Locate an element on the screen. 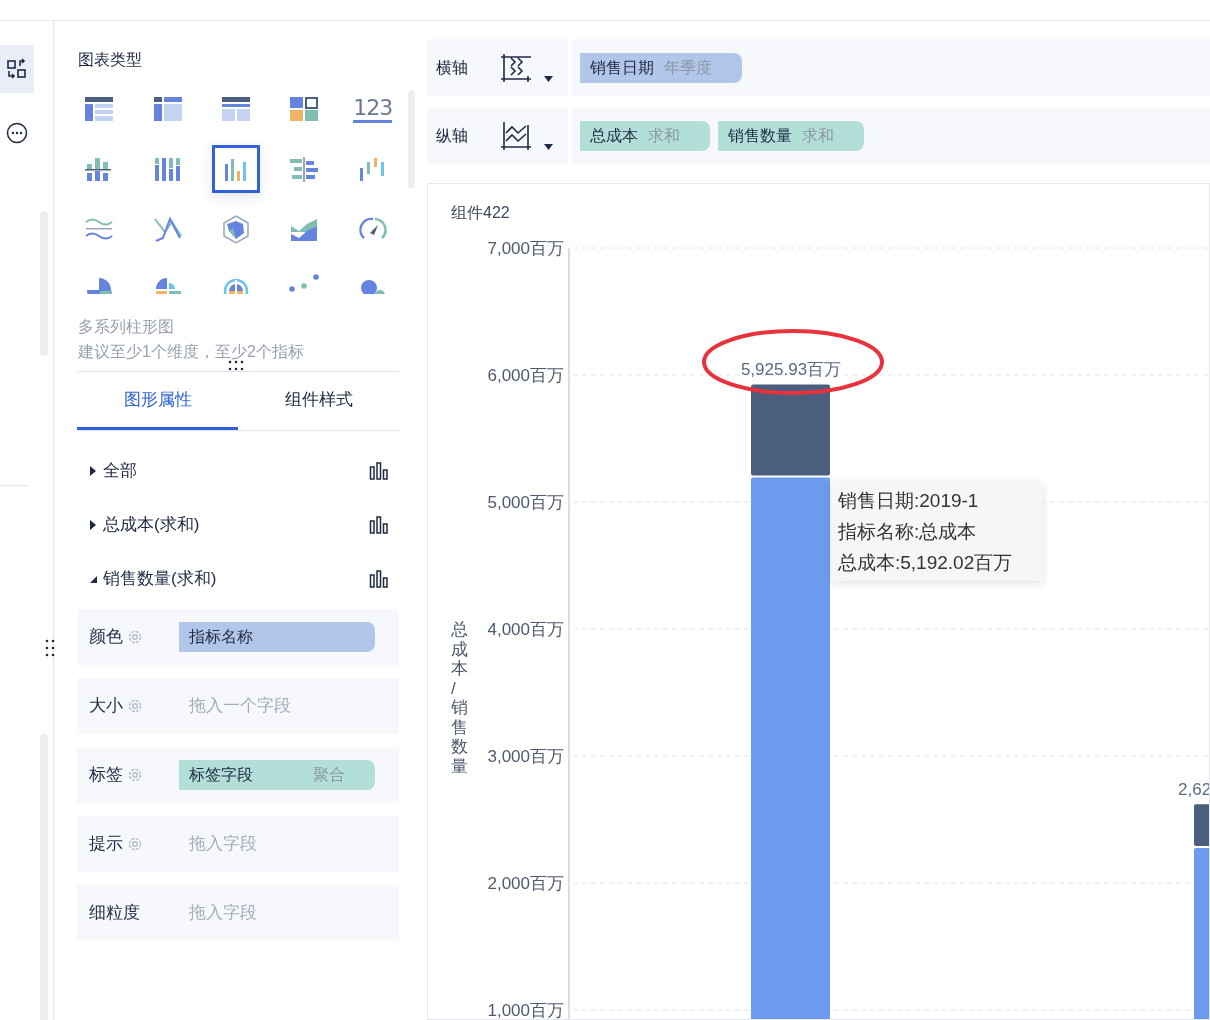 The height and width of the screenshot is (1020, 1210). mosaic-chart-icon is located at coordinates (304, 109).